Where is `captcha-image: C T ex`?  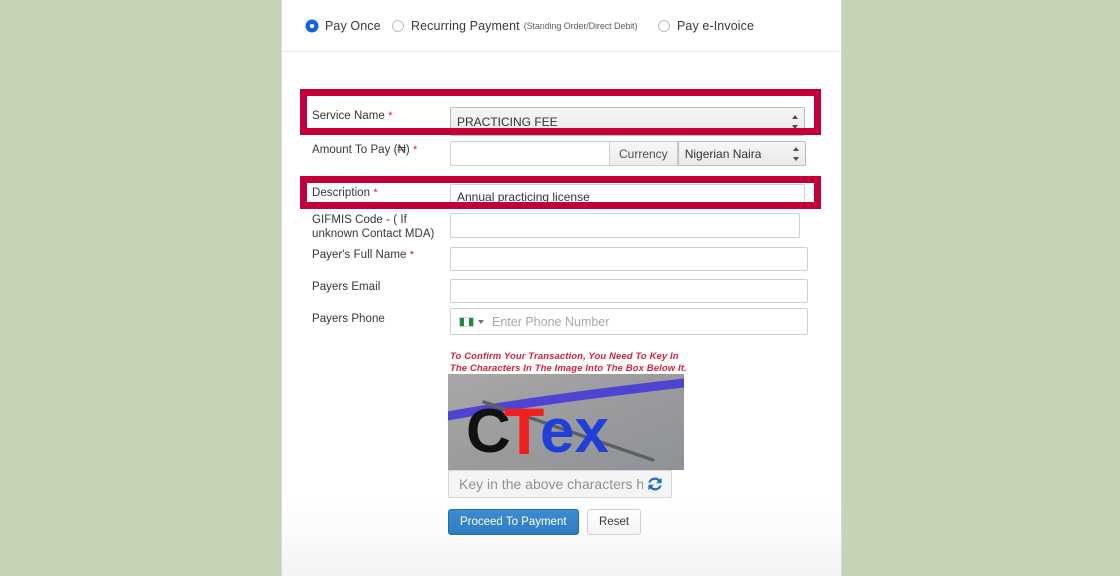
captcha-image: C T ex is located at coordinates (566, 422).